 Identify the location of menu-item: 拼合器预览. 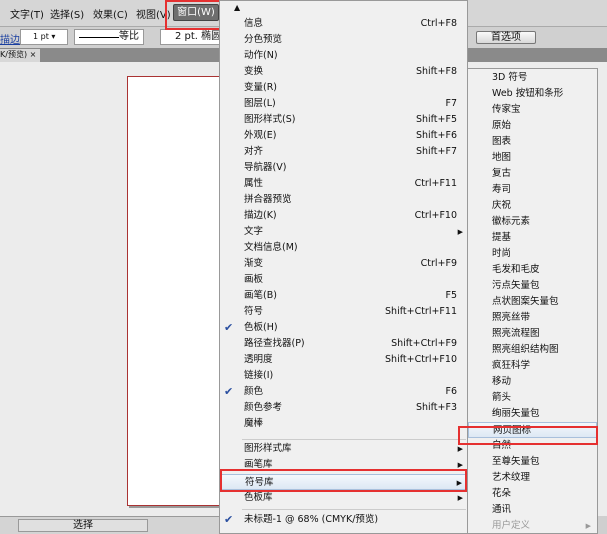
(343, 200).